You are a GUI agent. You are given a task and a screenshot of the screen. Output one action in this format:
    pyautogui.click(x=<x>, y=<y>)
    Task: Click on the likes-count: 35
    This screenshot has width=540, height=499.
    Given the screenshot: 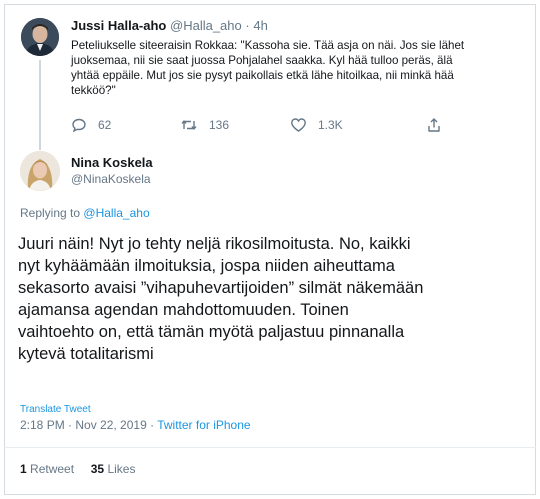 What is the action you would take?
    pyautogui.click(x=97, y=469)
    